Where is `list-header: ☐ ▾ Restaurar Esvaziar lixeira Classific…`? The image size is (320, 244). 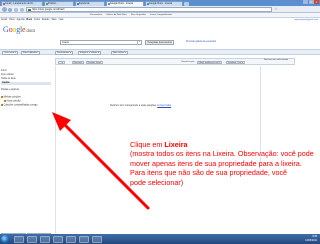
list-header: ☐ ▾ Restaurar Esvaziar lixeira Classific… is located at coordinates (175, 61).